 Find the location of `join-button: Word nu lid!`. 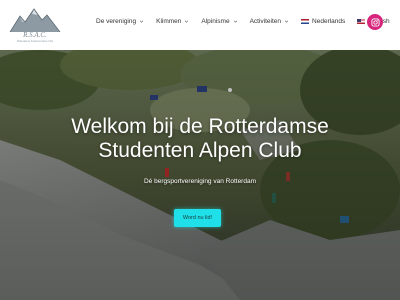

join-button: Word nu lid! is located at coordinates (197, 218).